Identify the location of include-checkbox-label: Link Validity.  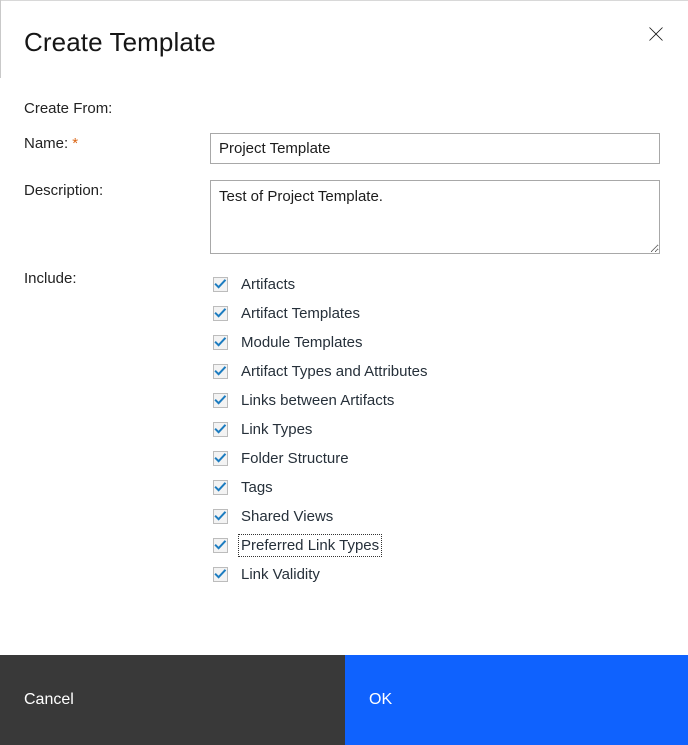
(280, 574).